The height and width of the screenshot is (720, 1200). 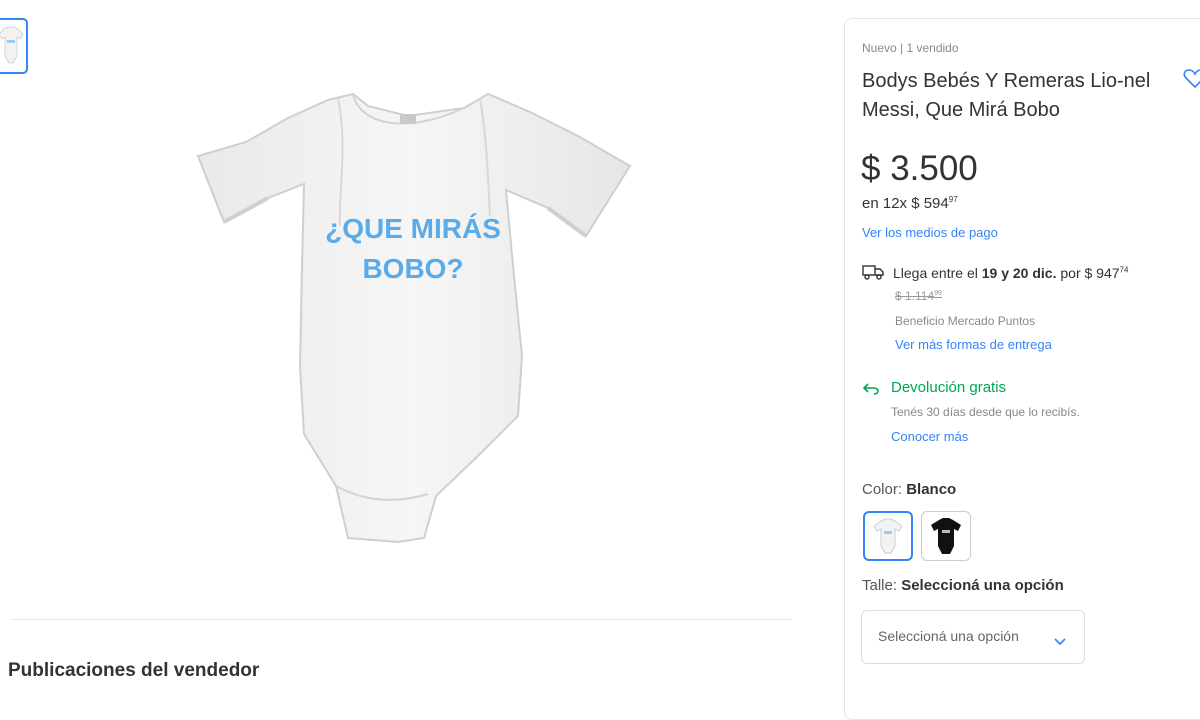 I want to click on truck-icon, so click(x=873, y=274).